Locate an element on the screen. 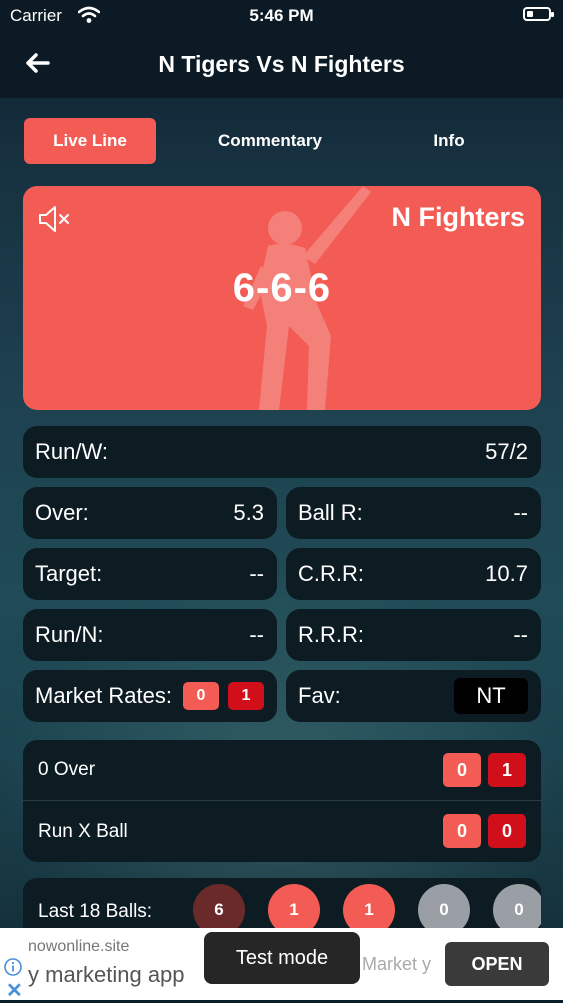  test-mode-label: Test mode is located at coordinates (282, 958).